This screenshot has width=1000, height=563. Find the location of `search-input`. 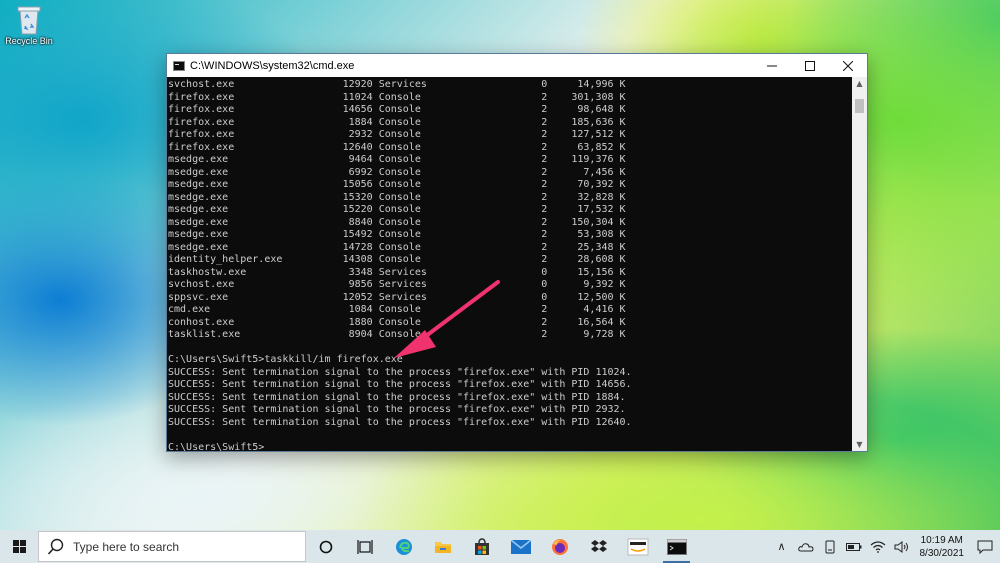

search-input is located at coordinates (173, 546).